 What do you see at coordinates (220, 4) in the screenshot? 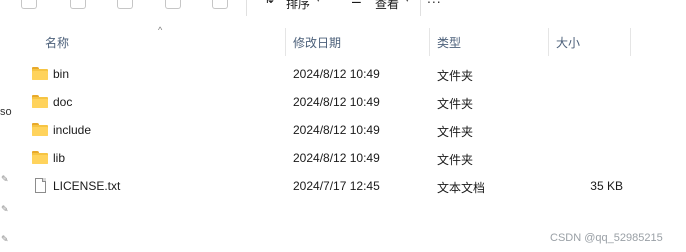
I see `delete-button` at bounding box center [220, 4].